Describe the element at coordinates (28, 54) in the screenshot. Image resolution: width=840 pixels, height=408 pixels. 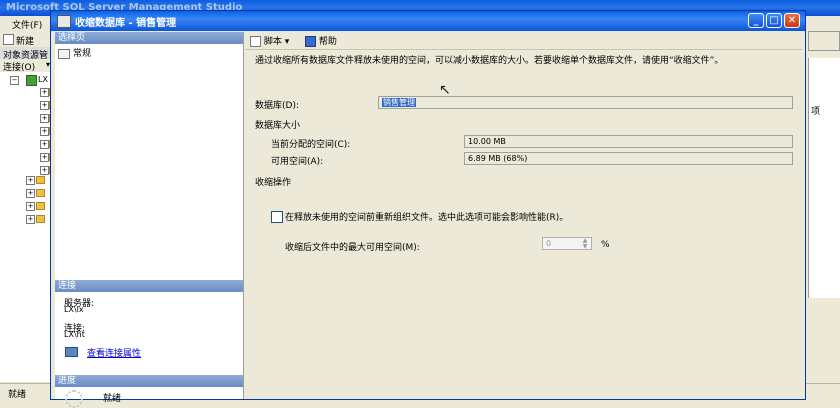
I see `object-explorer-header: 对象资源管` at that location.